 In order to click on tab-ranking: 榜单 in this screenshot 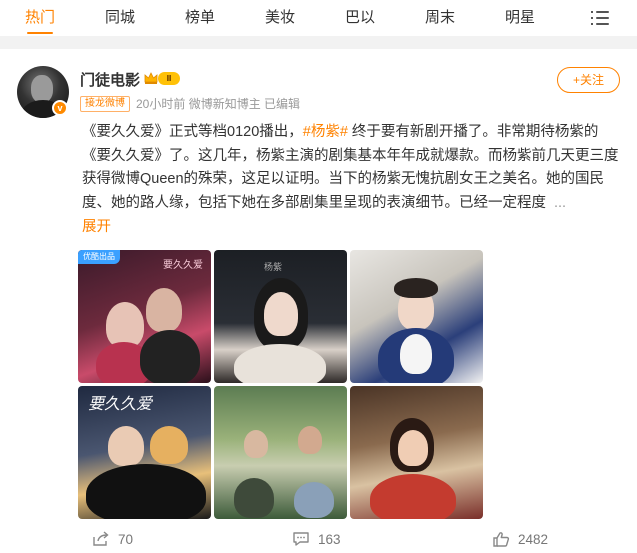, I will do `click(200, 18)`.